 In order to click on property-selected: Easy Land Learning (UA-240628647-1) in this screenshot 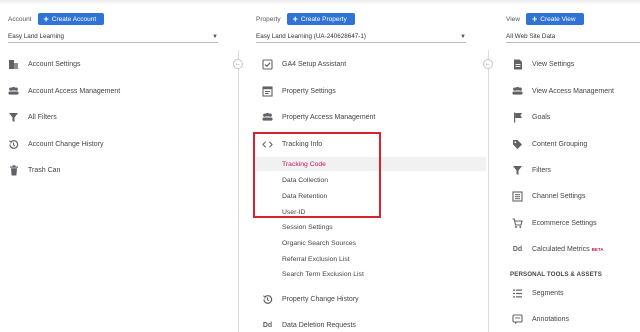, I will do `click(311, 36)`.